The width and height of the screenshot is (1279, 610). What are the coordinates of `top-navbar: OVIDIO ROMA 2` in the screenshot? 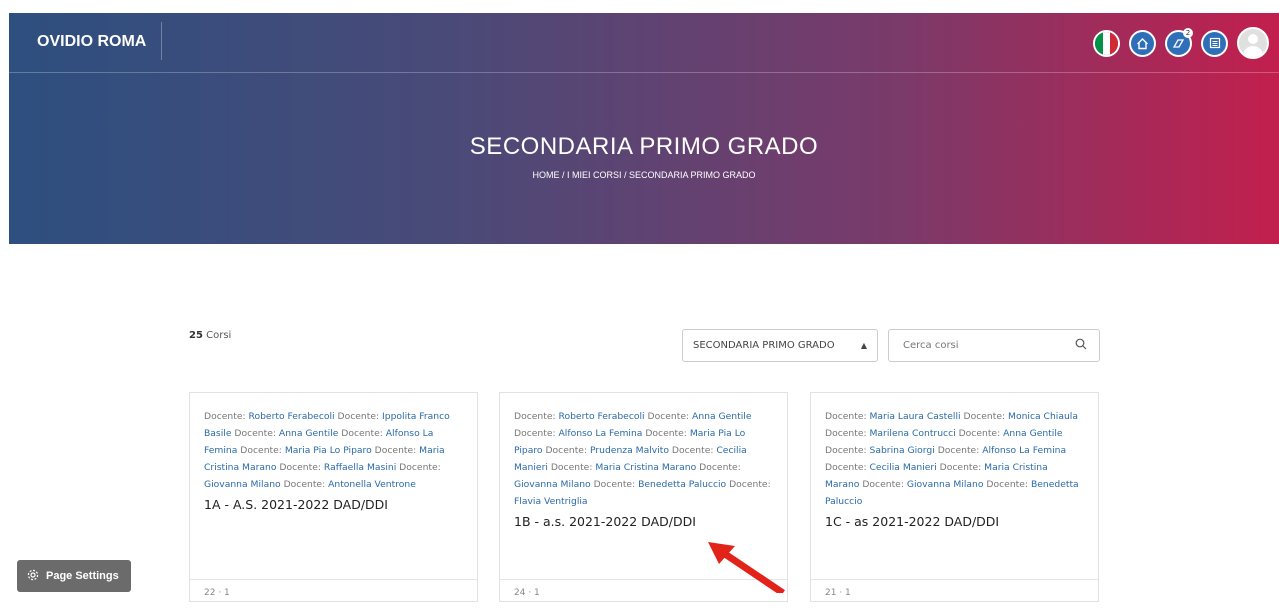 It's located at (644, 43).